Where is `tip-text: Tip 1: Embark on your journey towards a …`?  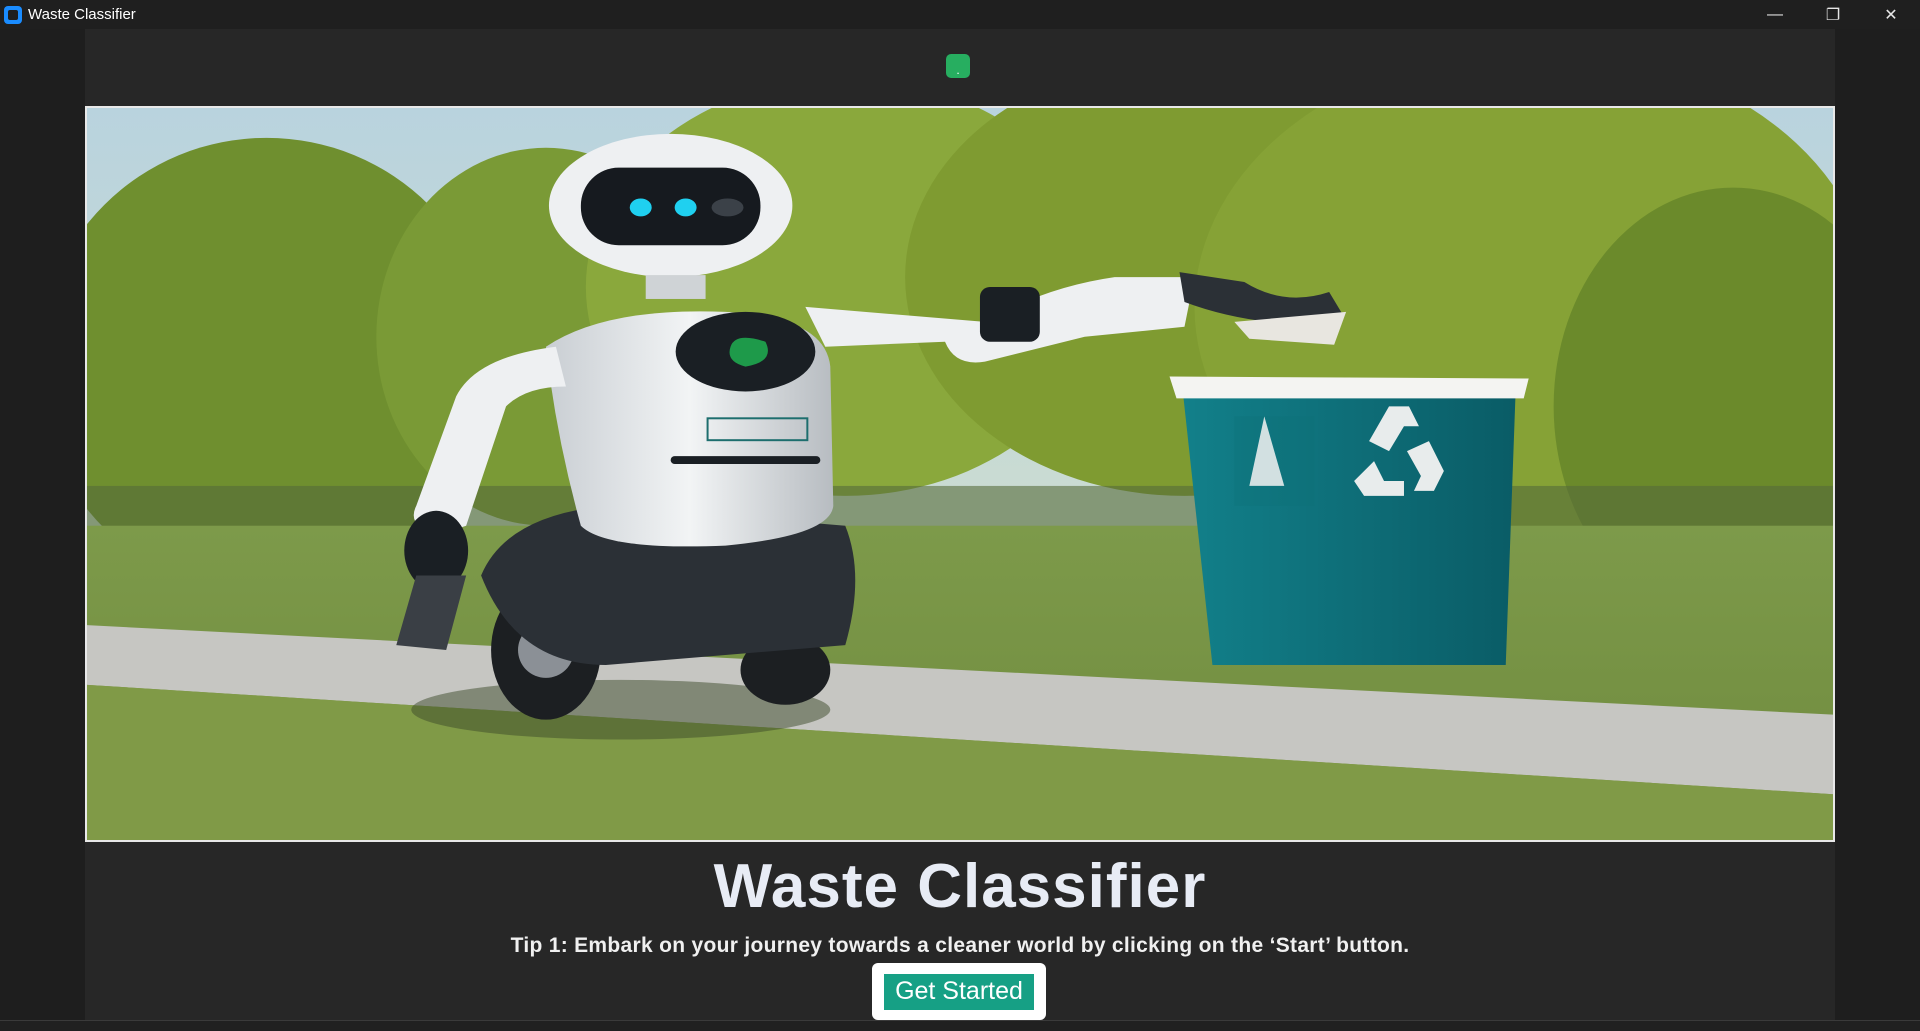
tip-text: Tip 1: Embark on your journey towards a … is located at coordinates (960, 945).